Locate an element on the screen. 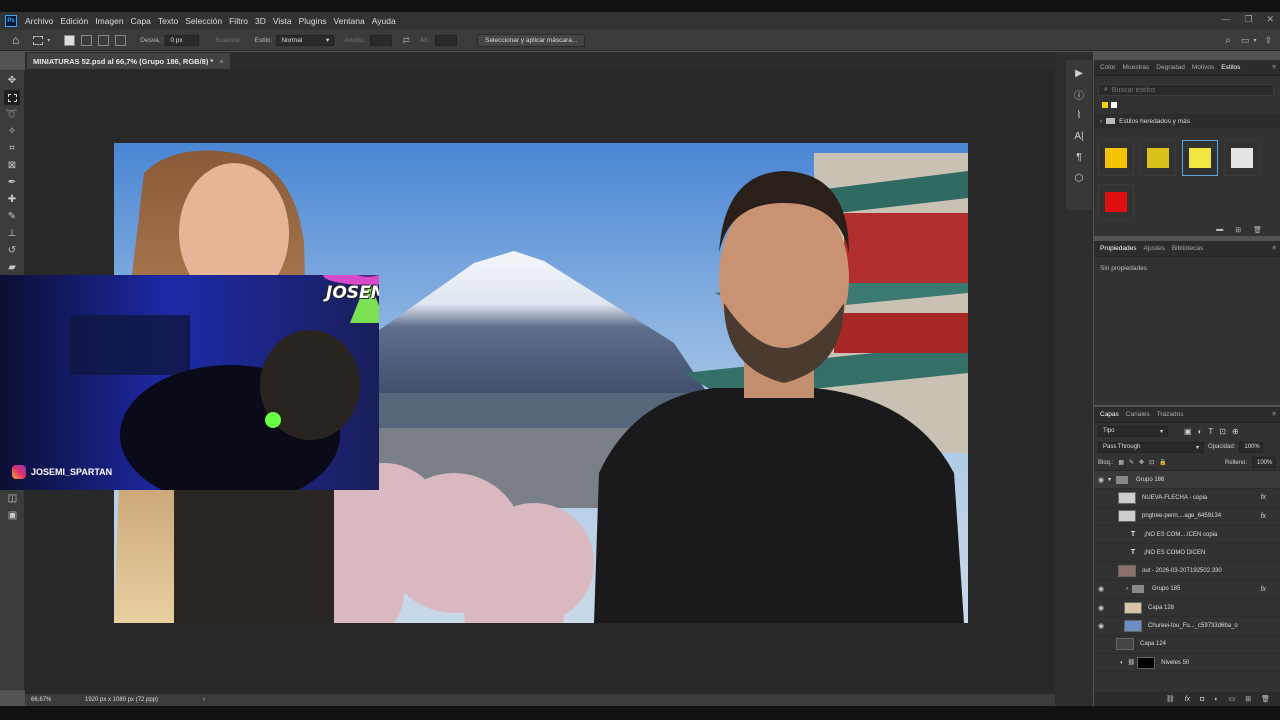 This screenshot has width=1280, height=720. tab-propiedades: Propiedades is located at coordinates (1118, 248).